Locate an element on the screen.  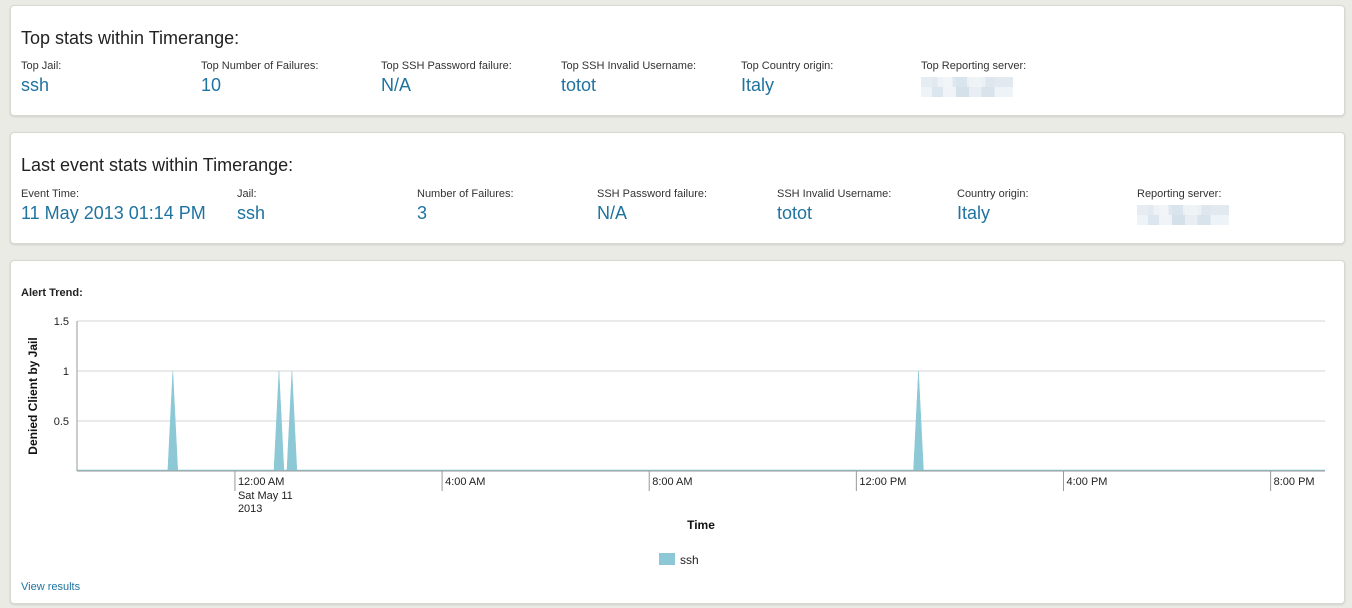
stat-label: Top SSH Invalid Username: is located at coordinates (629, 66).